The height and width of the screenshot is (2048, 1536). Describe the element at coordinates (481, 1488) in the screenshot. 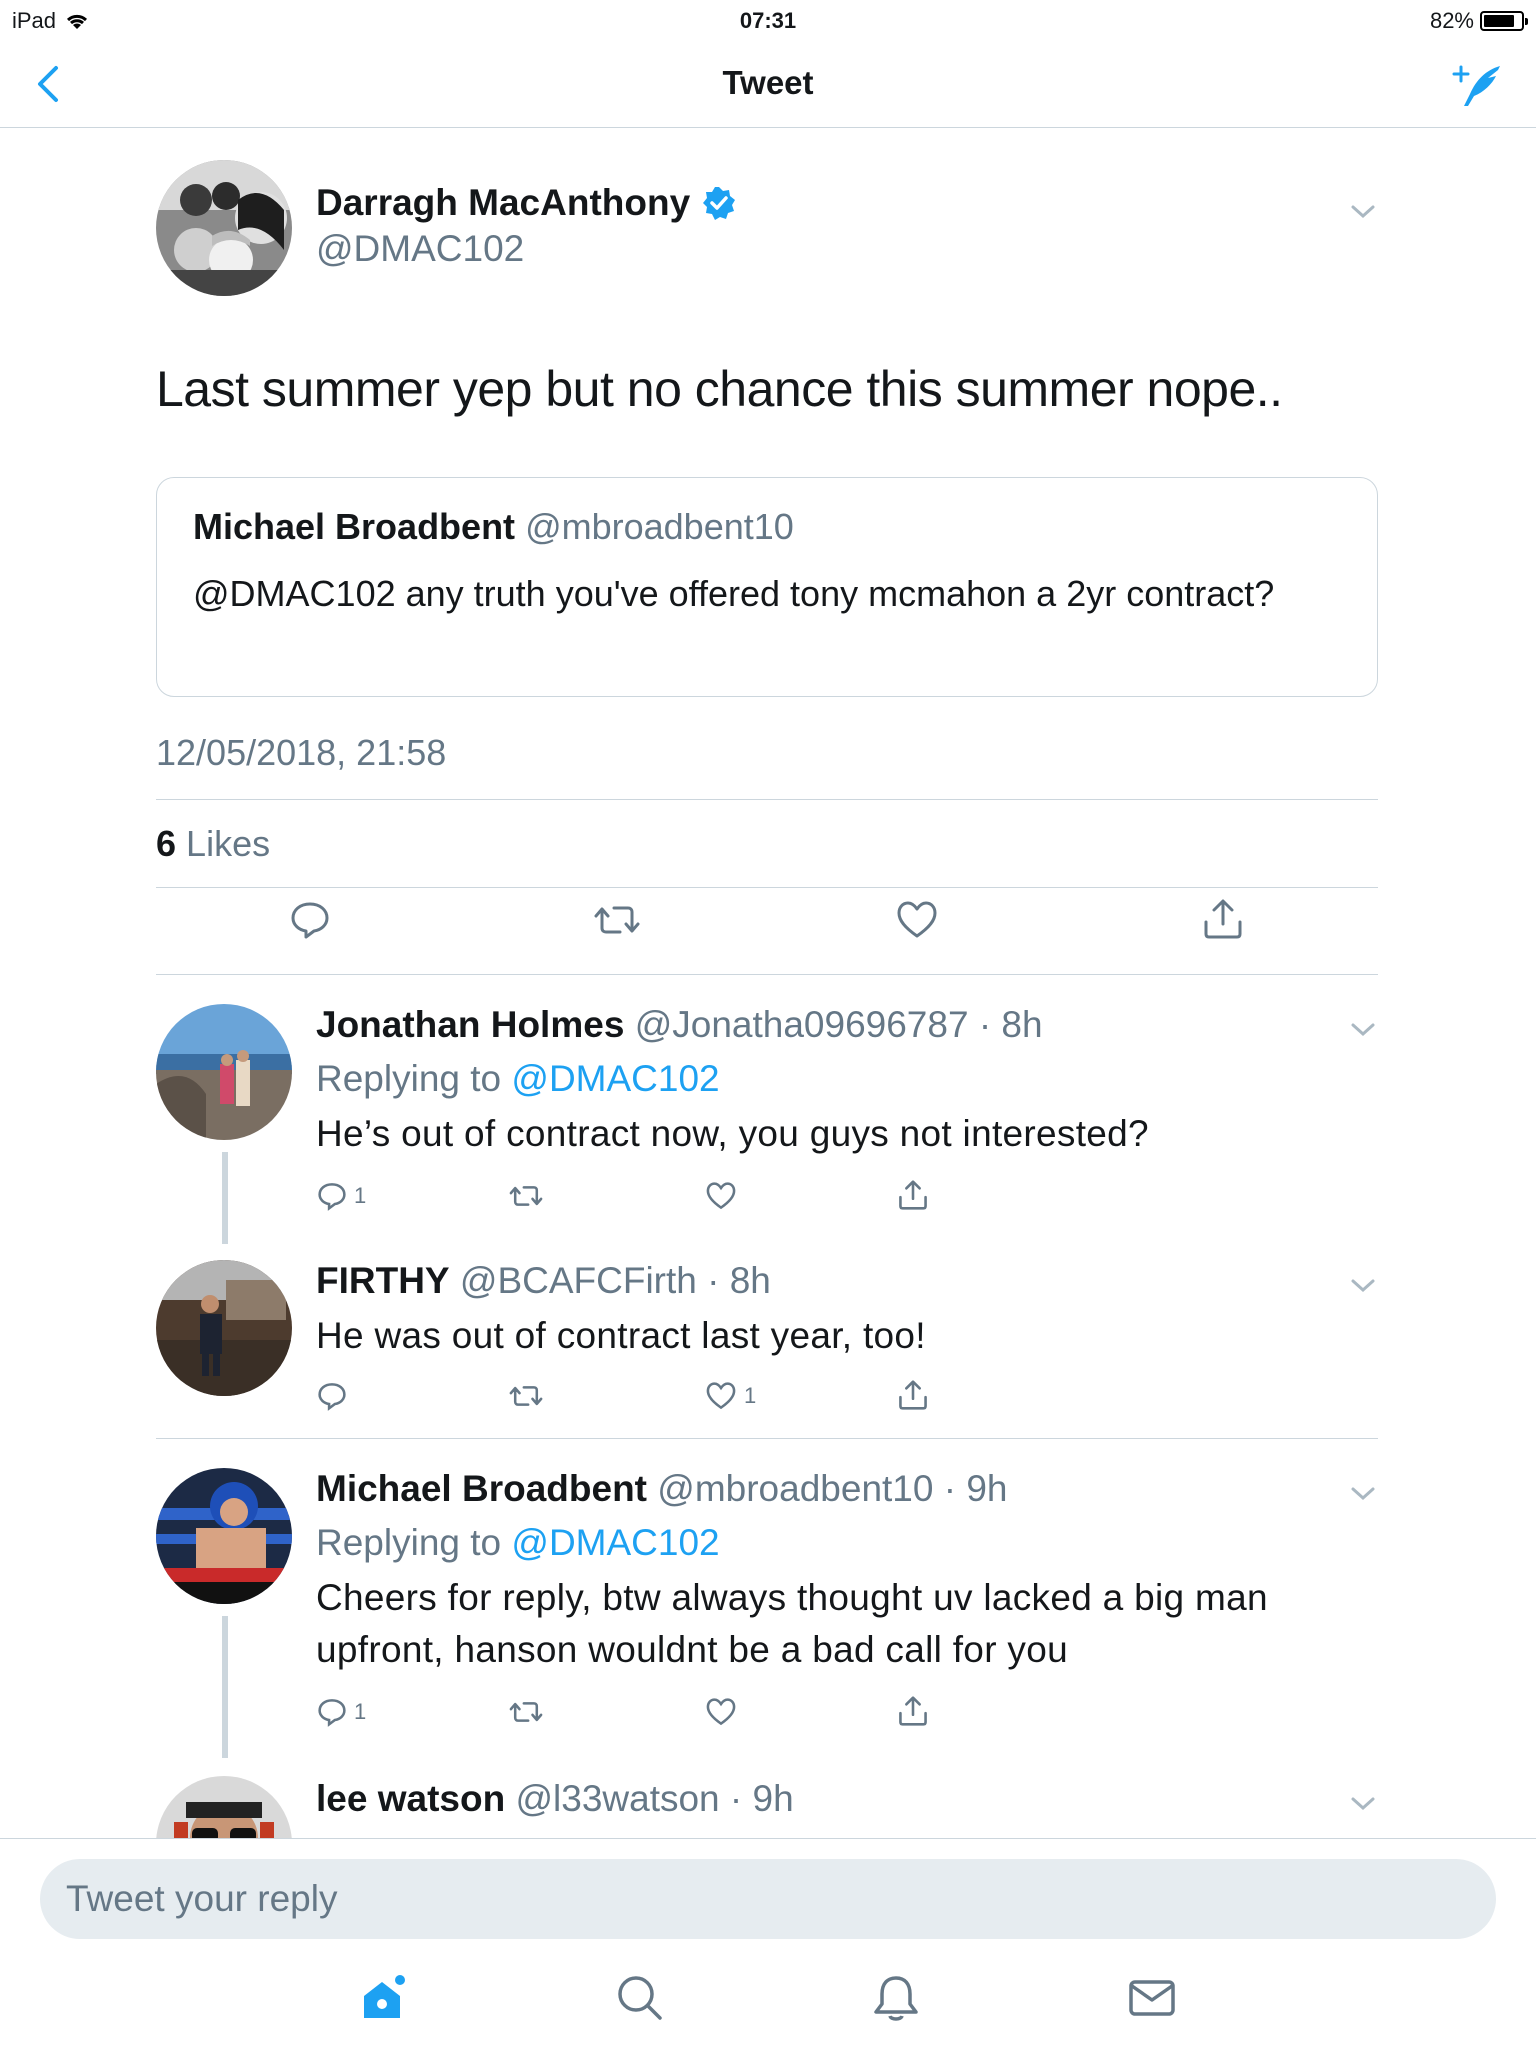

I see `reply-author-name: Michael Broadbent` at that location.